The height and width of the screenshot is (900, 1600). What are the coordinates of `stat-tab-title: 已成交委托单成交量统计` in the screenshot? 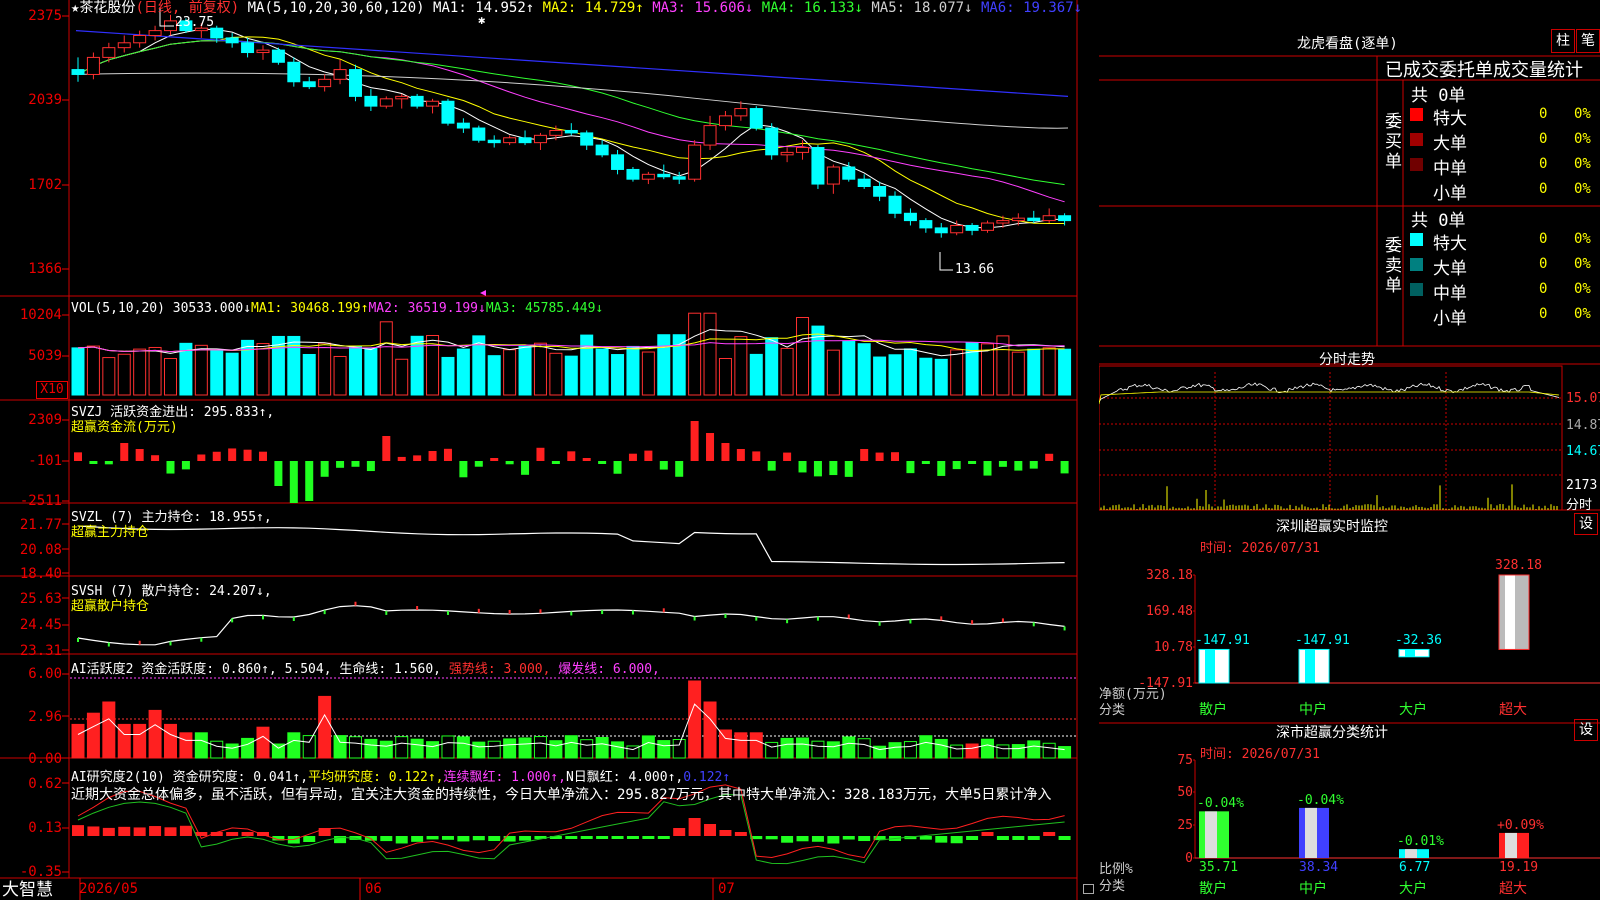 It's located at (1484, 69).